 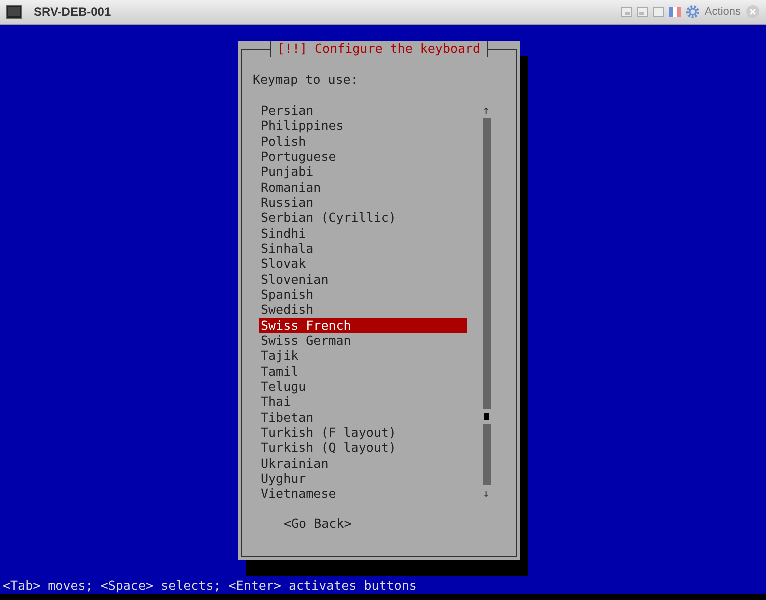 What do you see at coordinates (363, 233) in the screenshot?
I see `keymap-item: Sindhi` at bounding box center [363, 233].